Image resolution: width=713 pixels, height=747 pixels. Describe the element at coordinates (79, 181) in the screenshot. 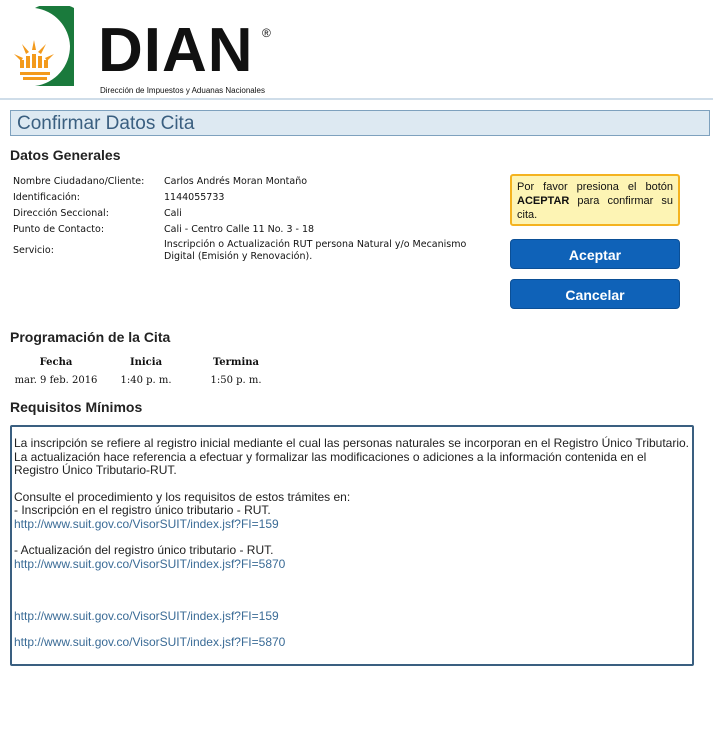

I see `info-label: Nombre Ciudadano/Cliente:` at that location.